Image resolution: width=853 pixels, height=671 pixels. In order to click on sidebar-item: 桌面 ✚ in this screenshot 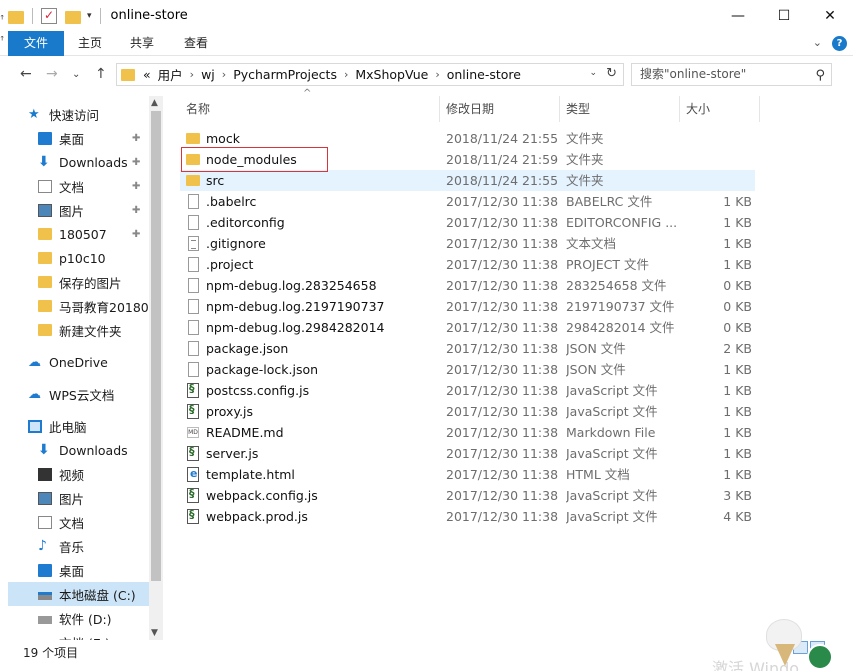, I will do `click(78, 138)`.